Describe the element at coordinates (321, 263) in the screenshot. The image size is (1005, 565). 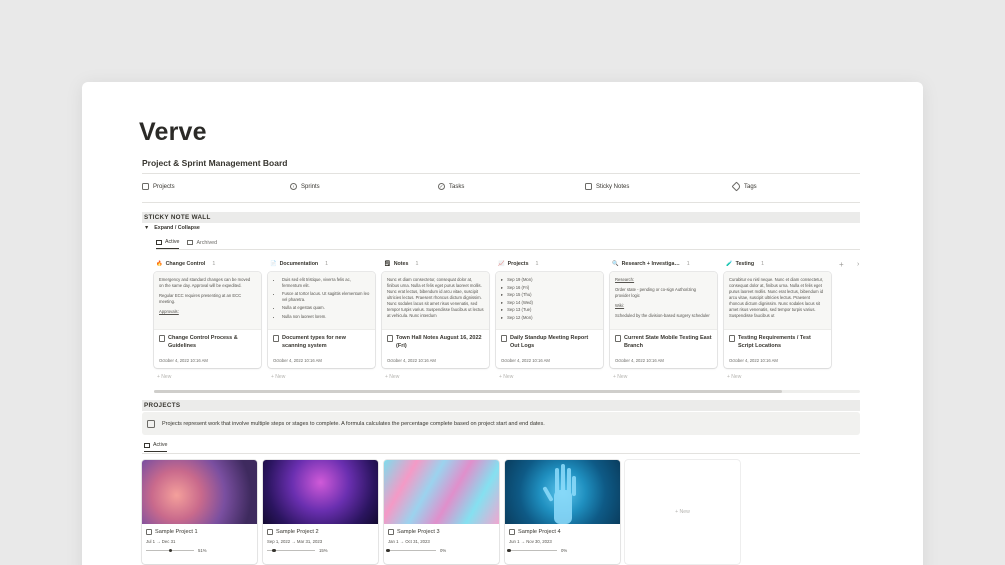
I see `column-header: 📄 Documentation 1` at that location.